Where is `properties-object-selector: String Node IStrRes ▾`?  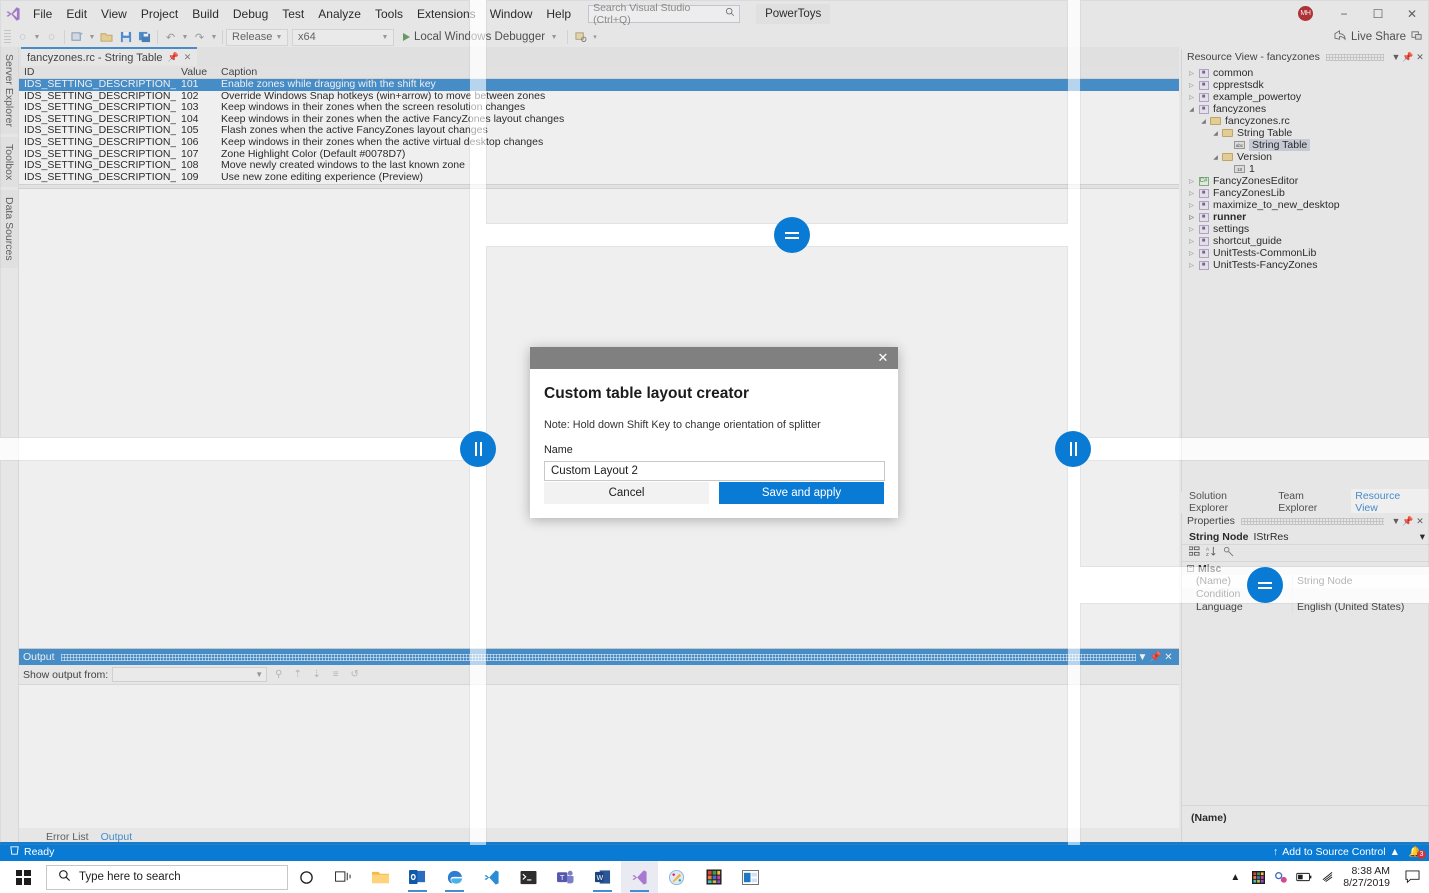
properties-object-selector: String Node IStrRes ▾ is located at coordinates (1305, 537).